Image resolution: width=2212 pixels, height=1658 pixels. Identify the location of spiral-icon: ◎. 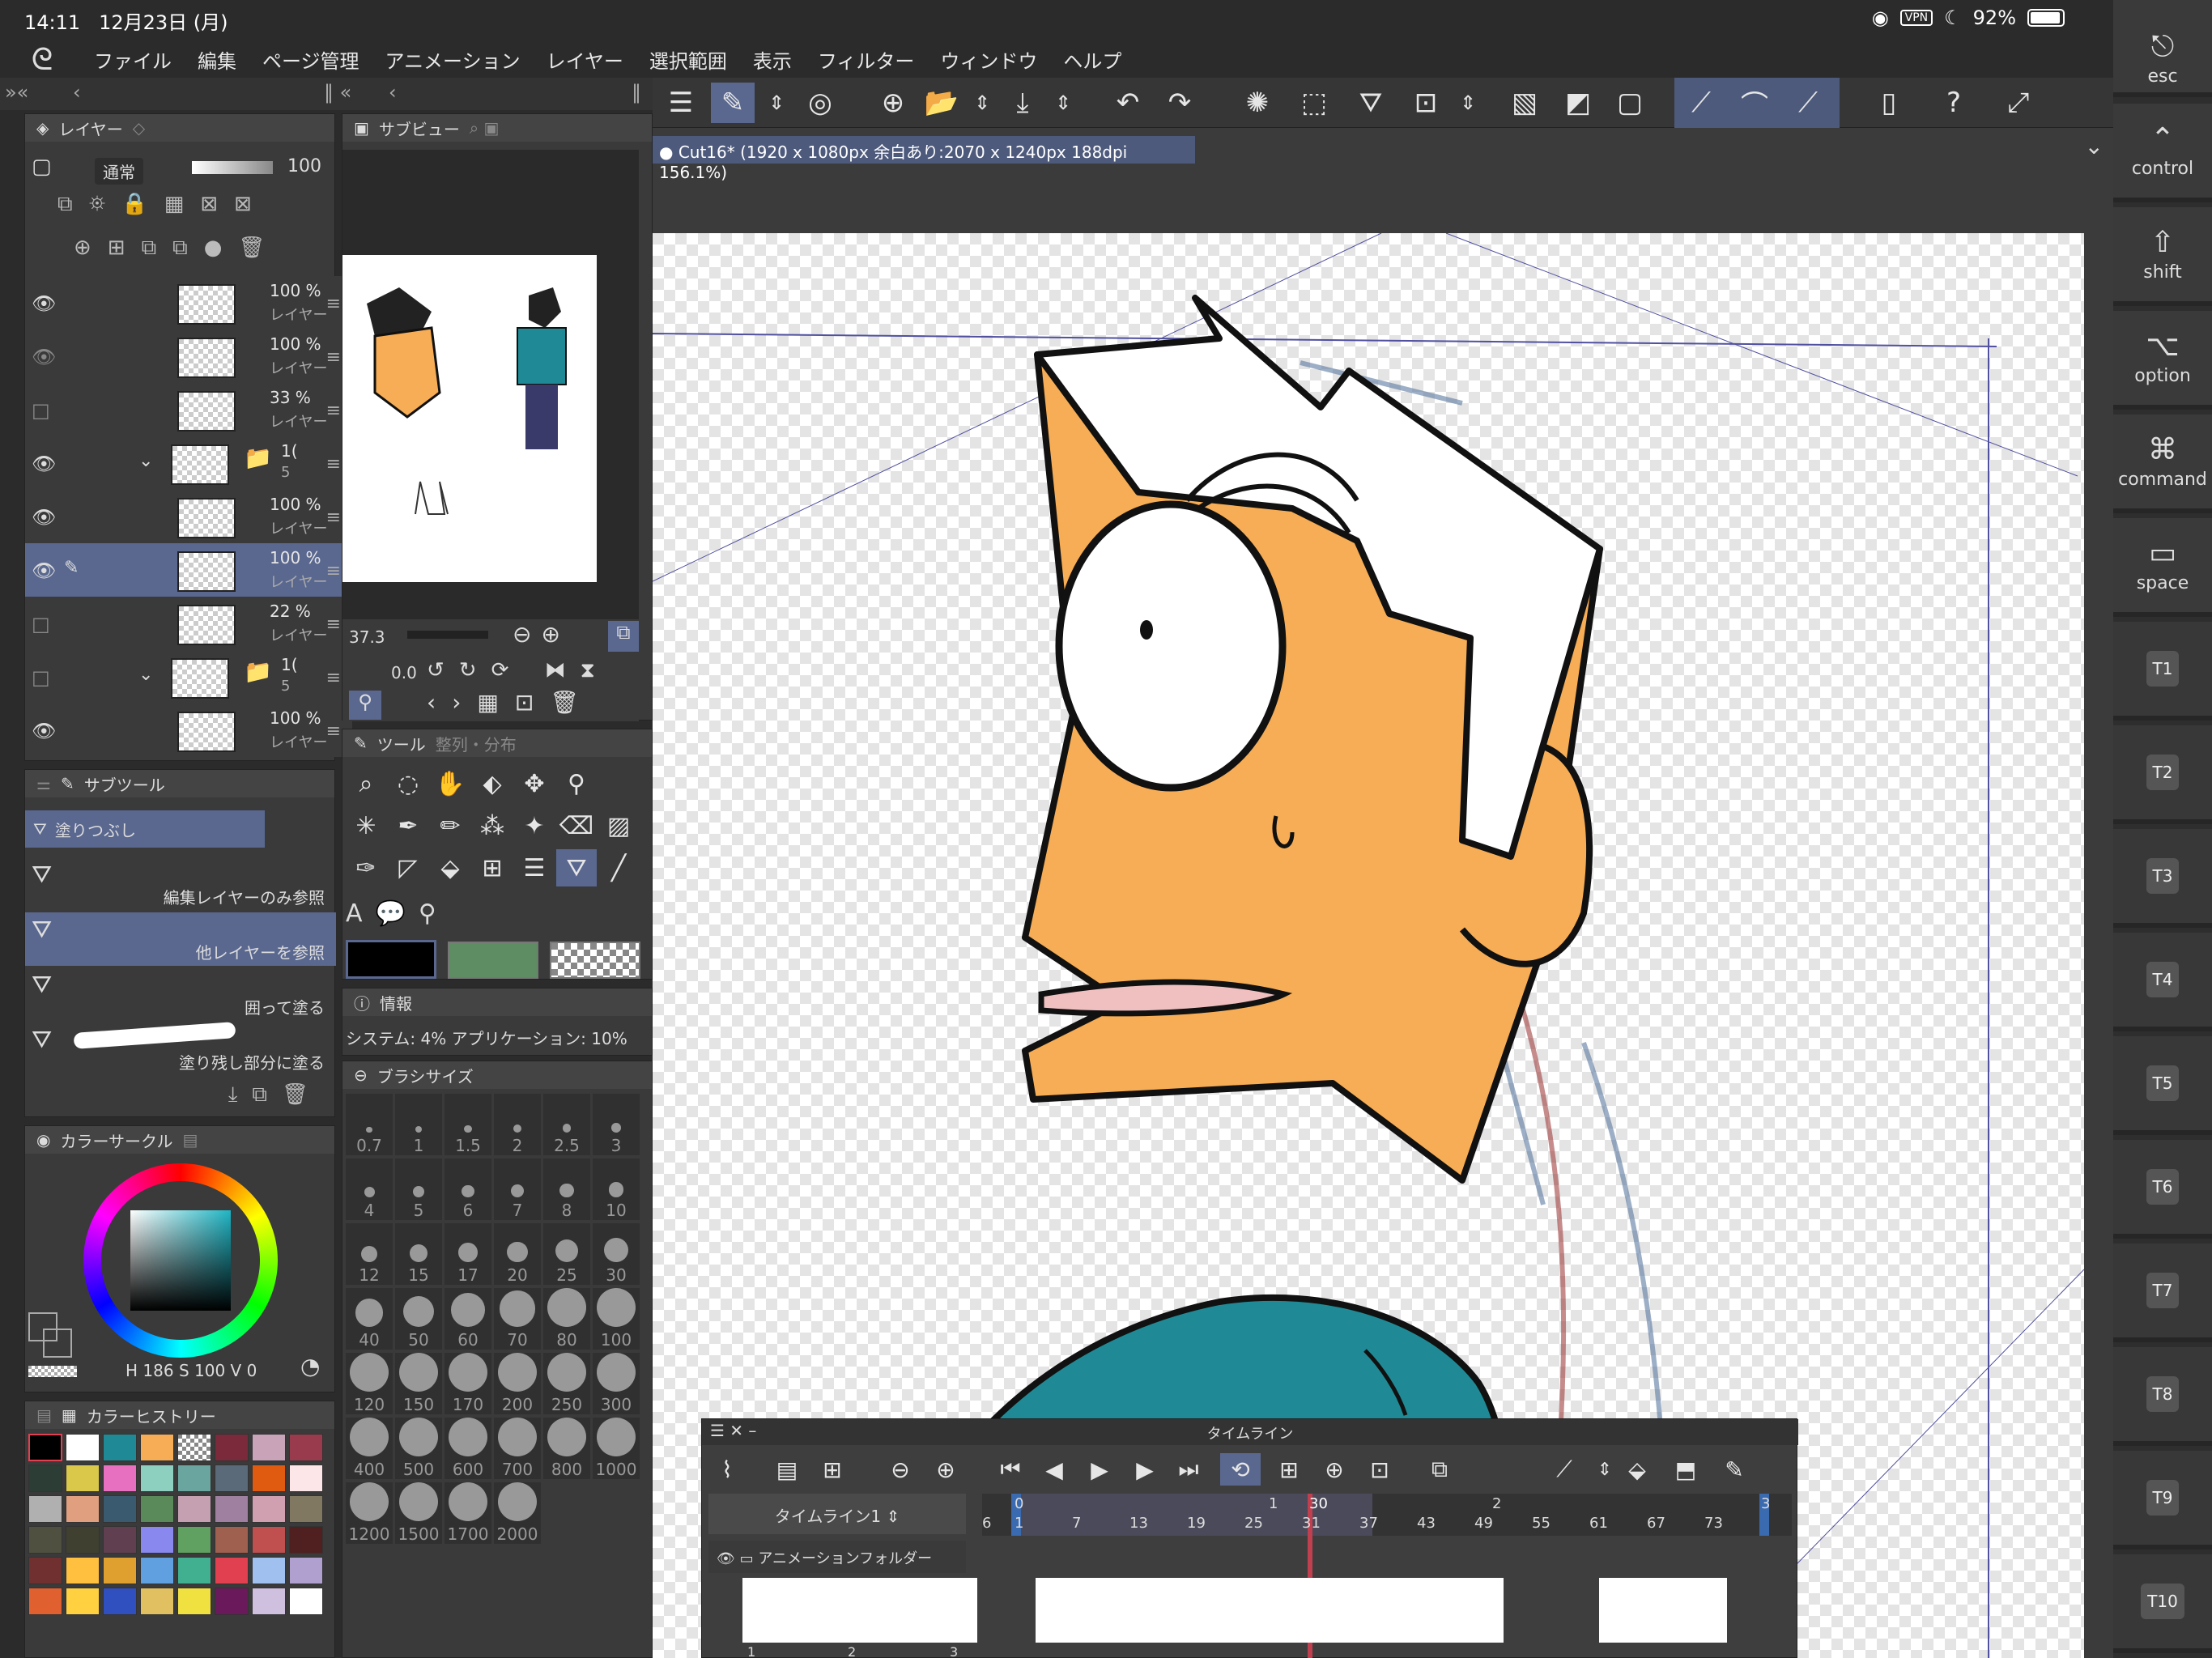
(820, 103).